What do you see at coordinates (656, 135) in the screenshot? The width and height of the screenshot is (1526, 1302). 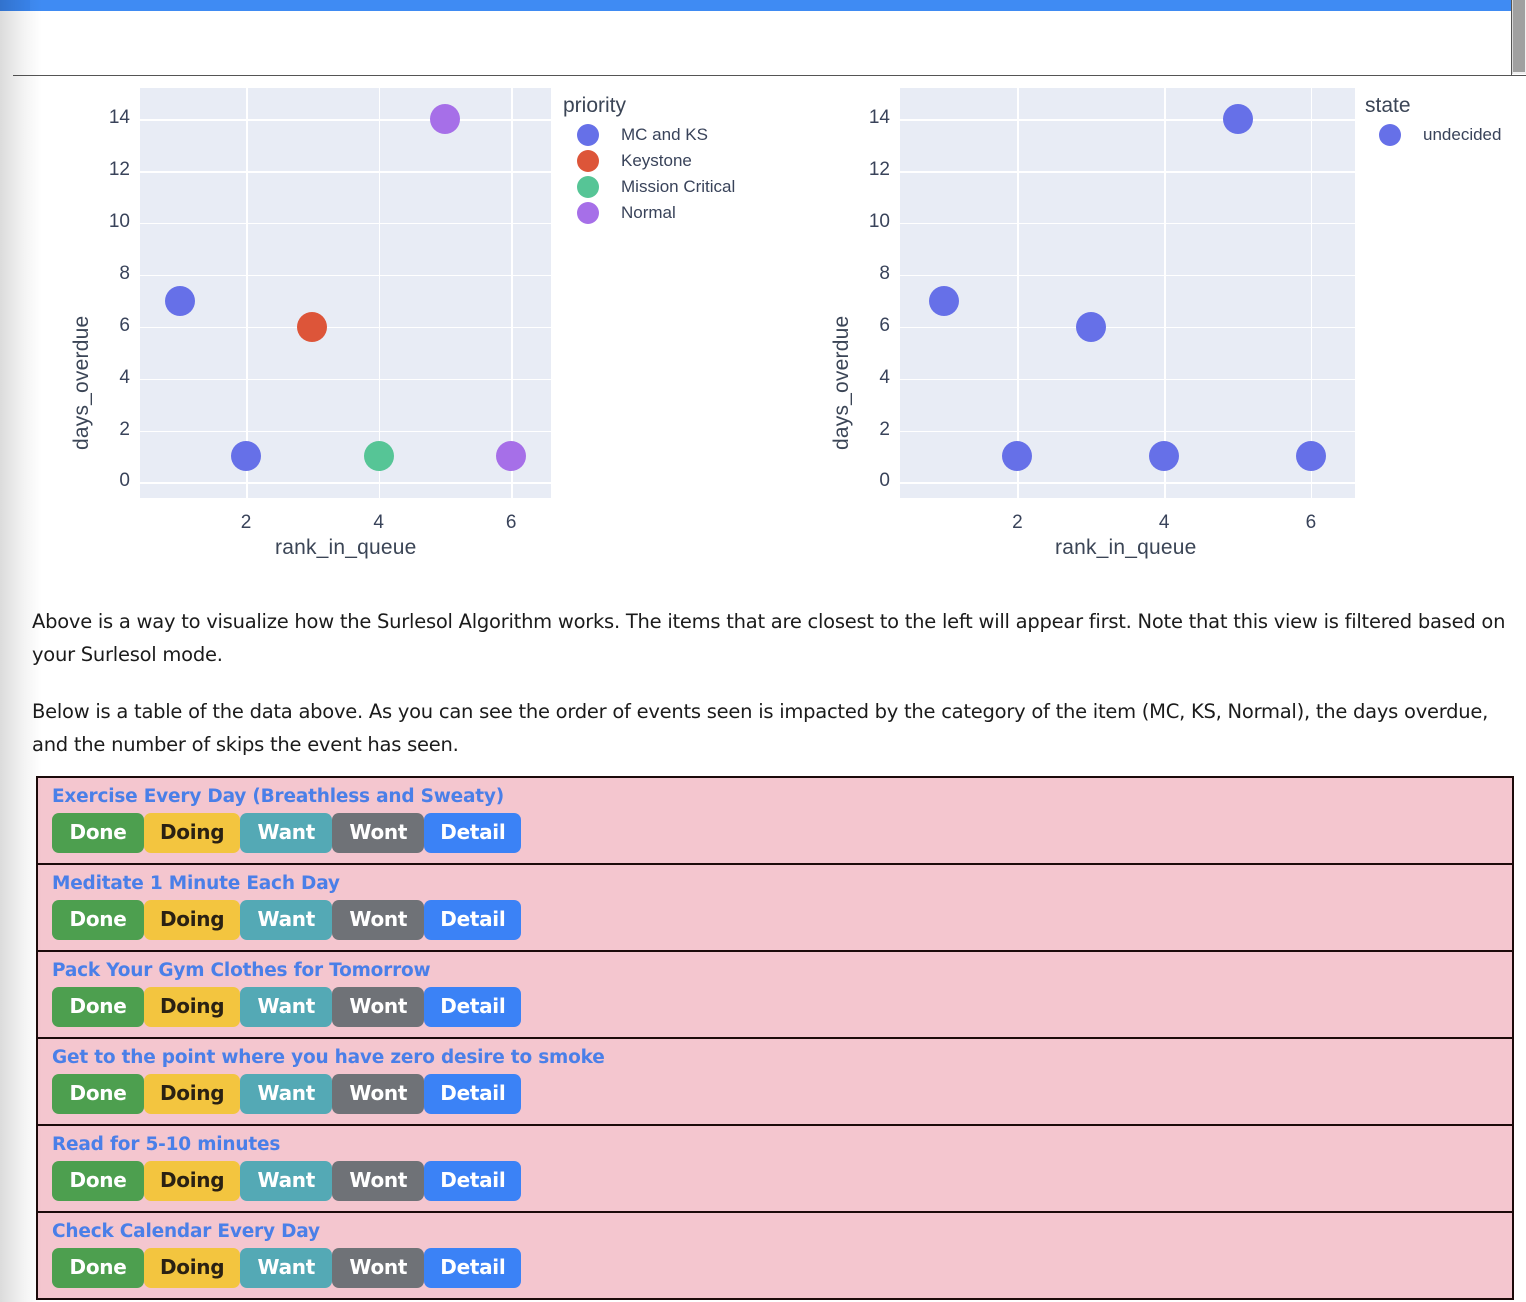 I see `legend-item: MC and KS` at bounding box center [656, 135].